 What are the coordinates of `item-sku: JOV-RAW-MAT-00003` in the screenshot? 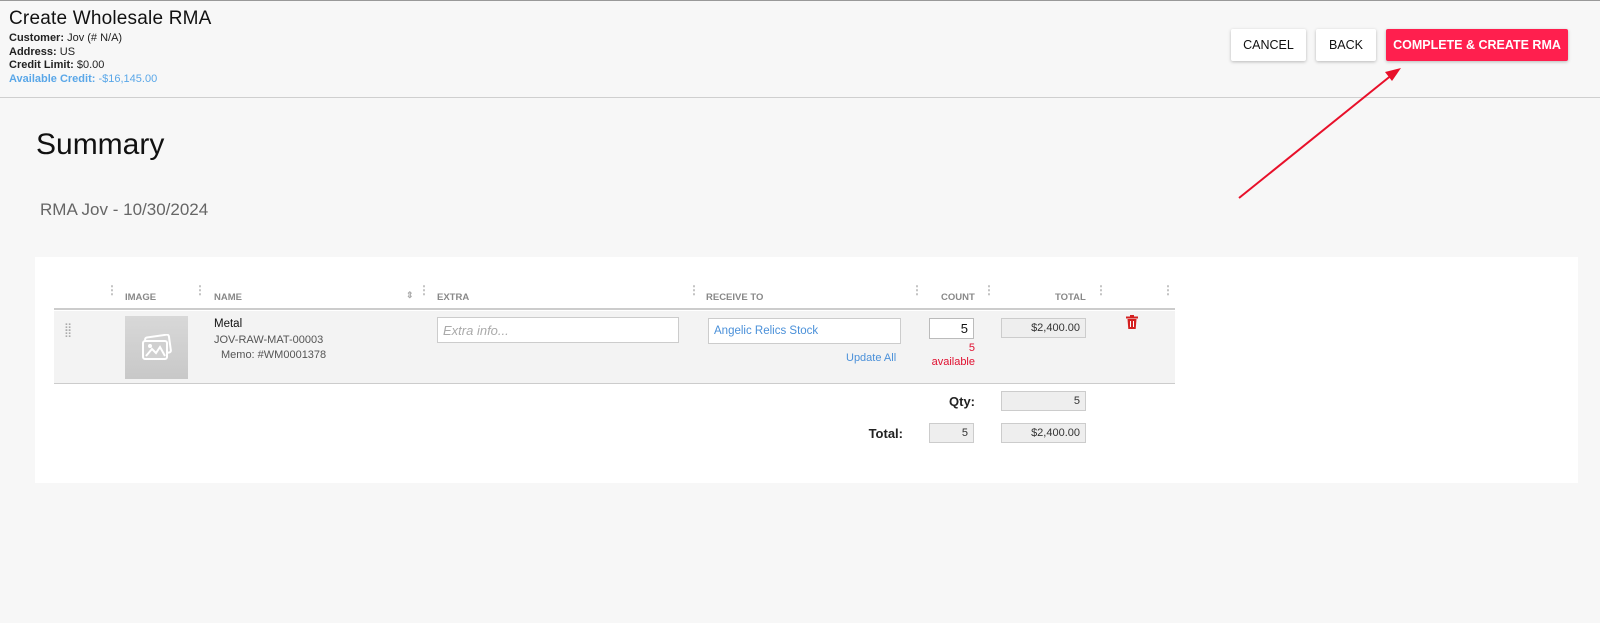 It's located at (269, 340).